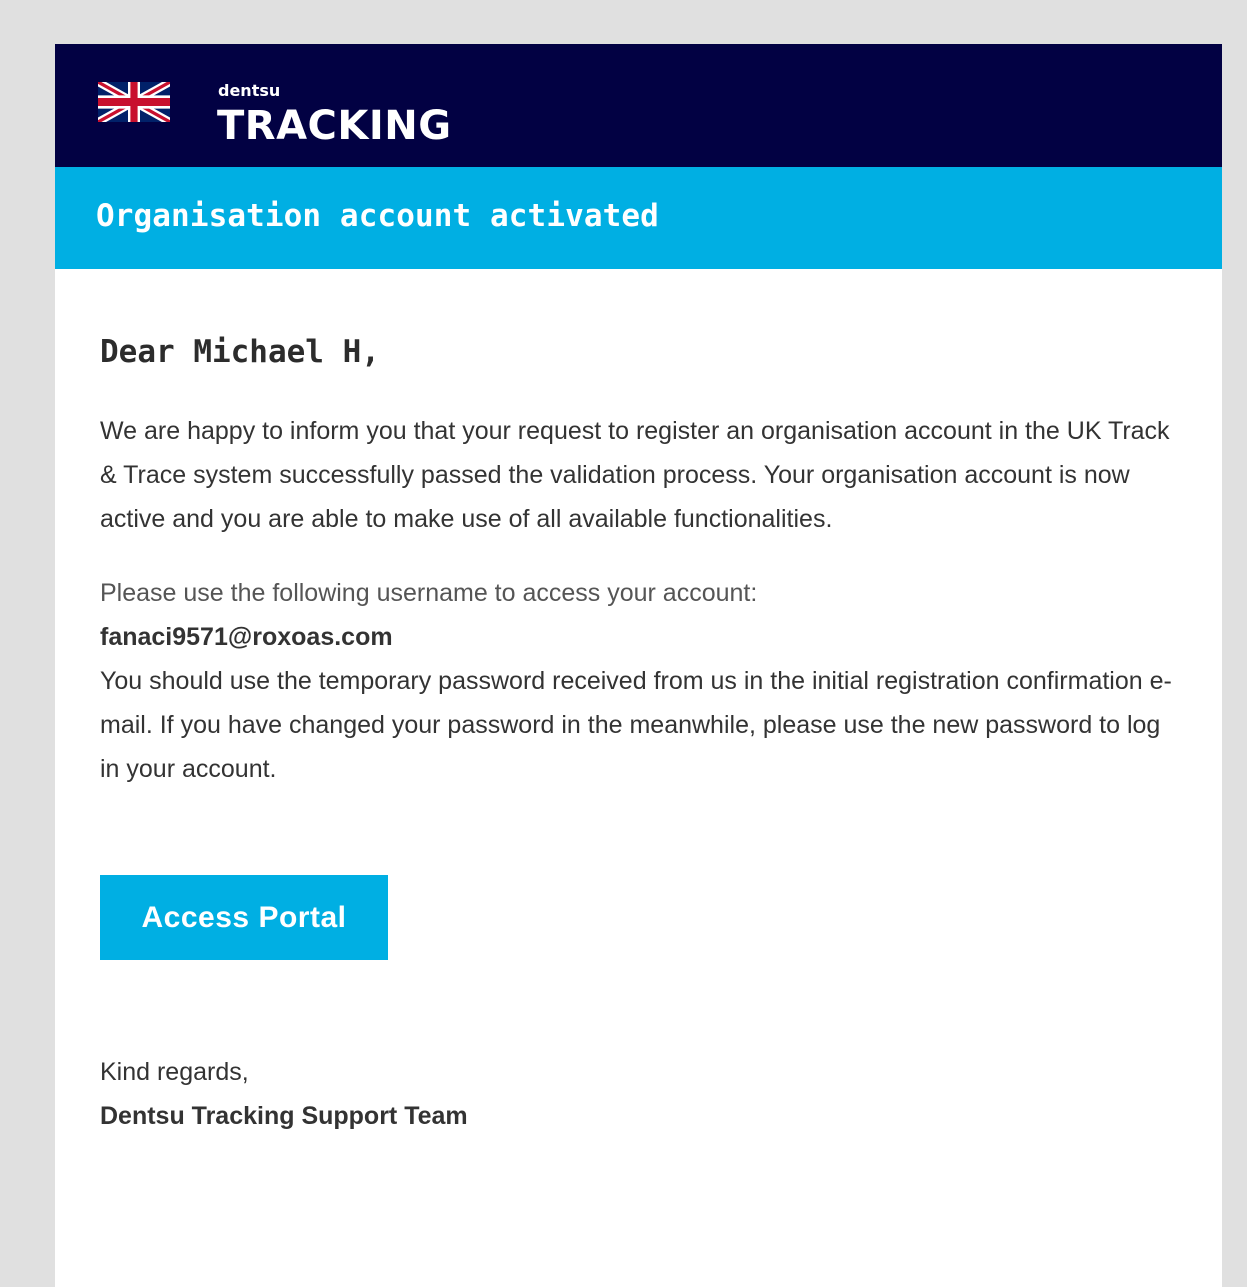 The width and height of the screenshot is (1247, 1287). Describe the element at coordinates (284, 1116) in the screenshot. I see `support-team-name: Dentsu Tracking Support Team` at that location.